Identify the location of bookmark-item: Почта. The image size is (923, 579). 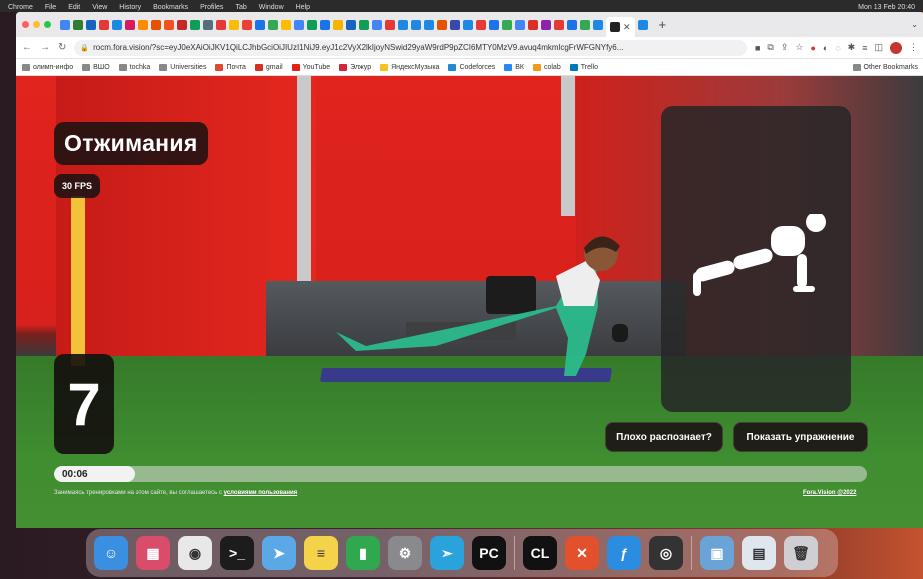
(230, 67).